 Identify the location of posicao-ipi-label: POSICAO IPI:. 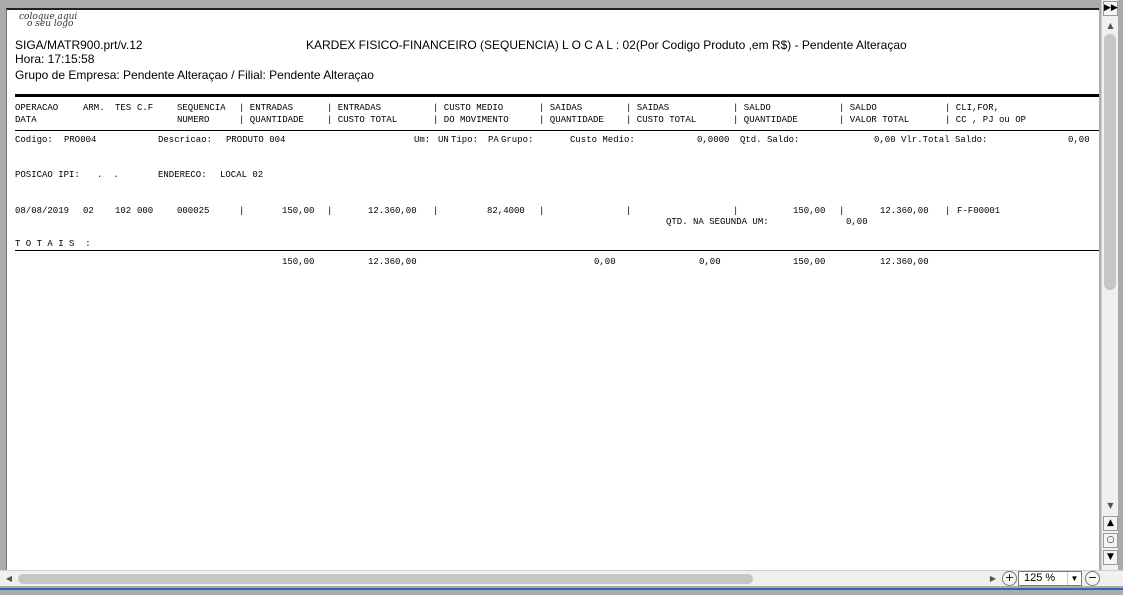
(47, 175).